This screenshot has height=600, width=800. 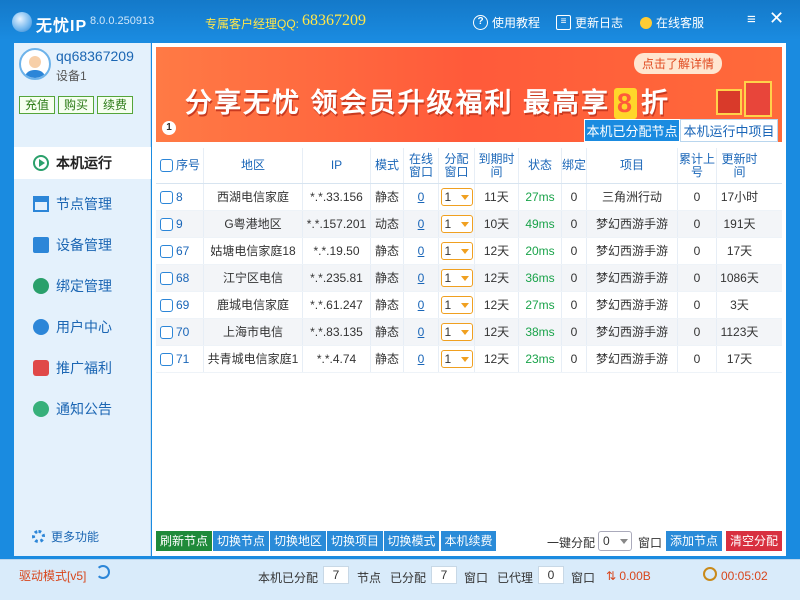 I want to click on auto-assign-select: 0, so click(x=615, y=541).